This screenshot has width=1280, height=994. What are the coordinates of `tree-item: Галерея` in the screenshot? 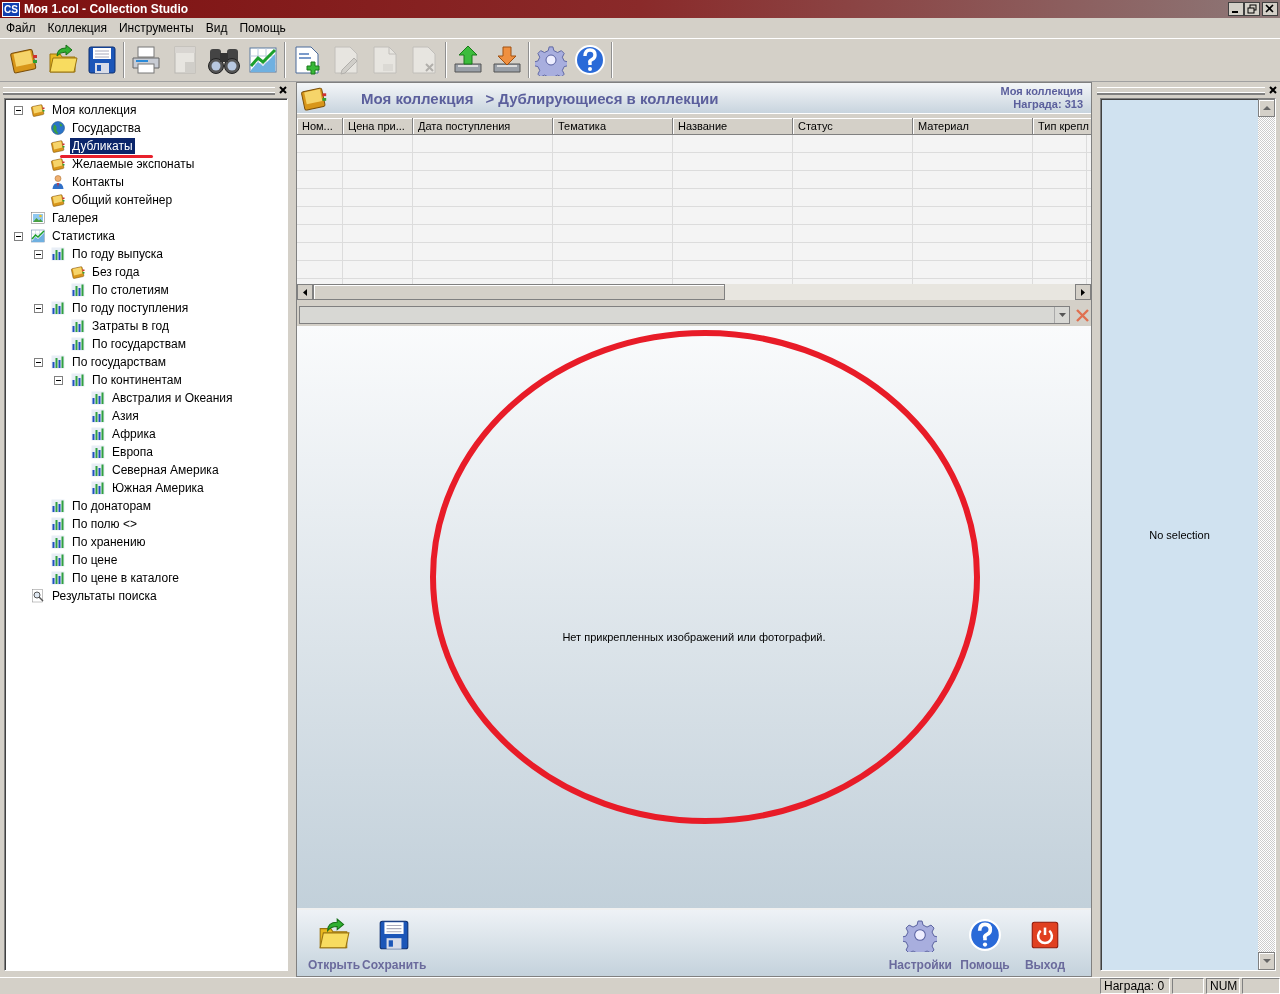 It's located at (75, 218).